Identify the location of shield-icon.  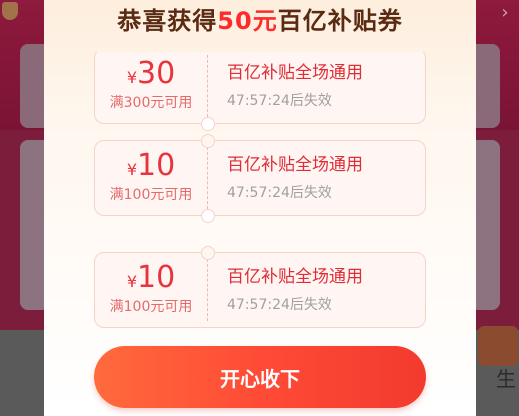
(10, 11).